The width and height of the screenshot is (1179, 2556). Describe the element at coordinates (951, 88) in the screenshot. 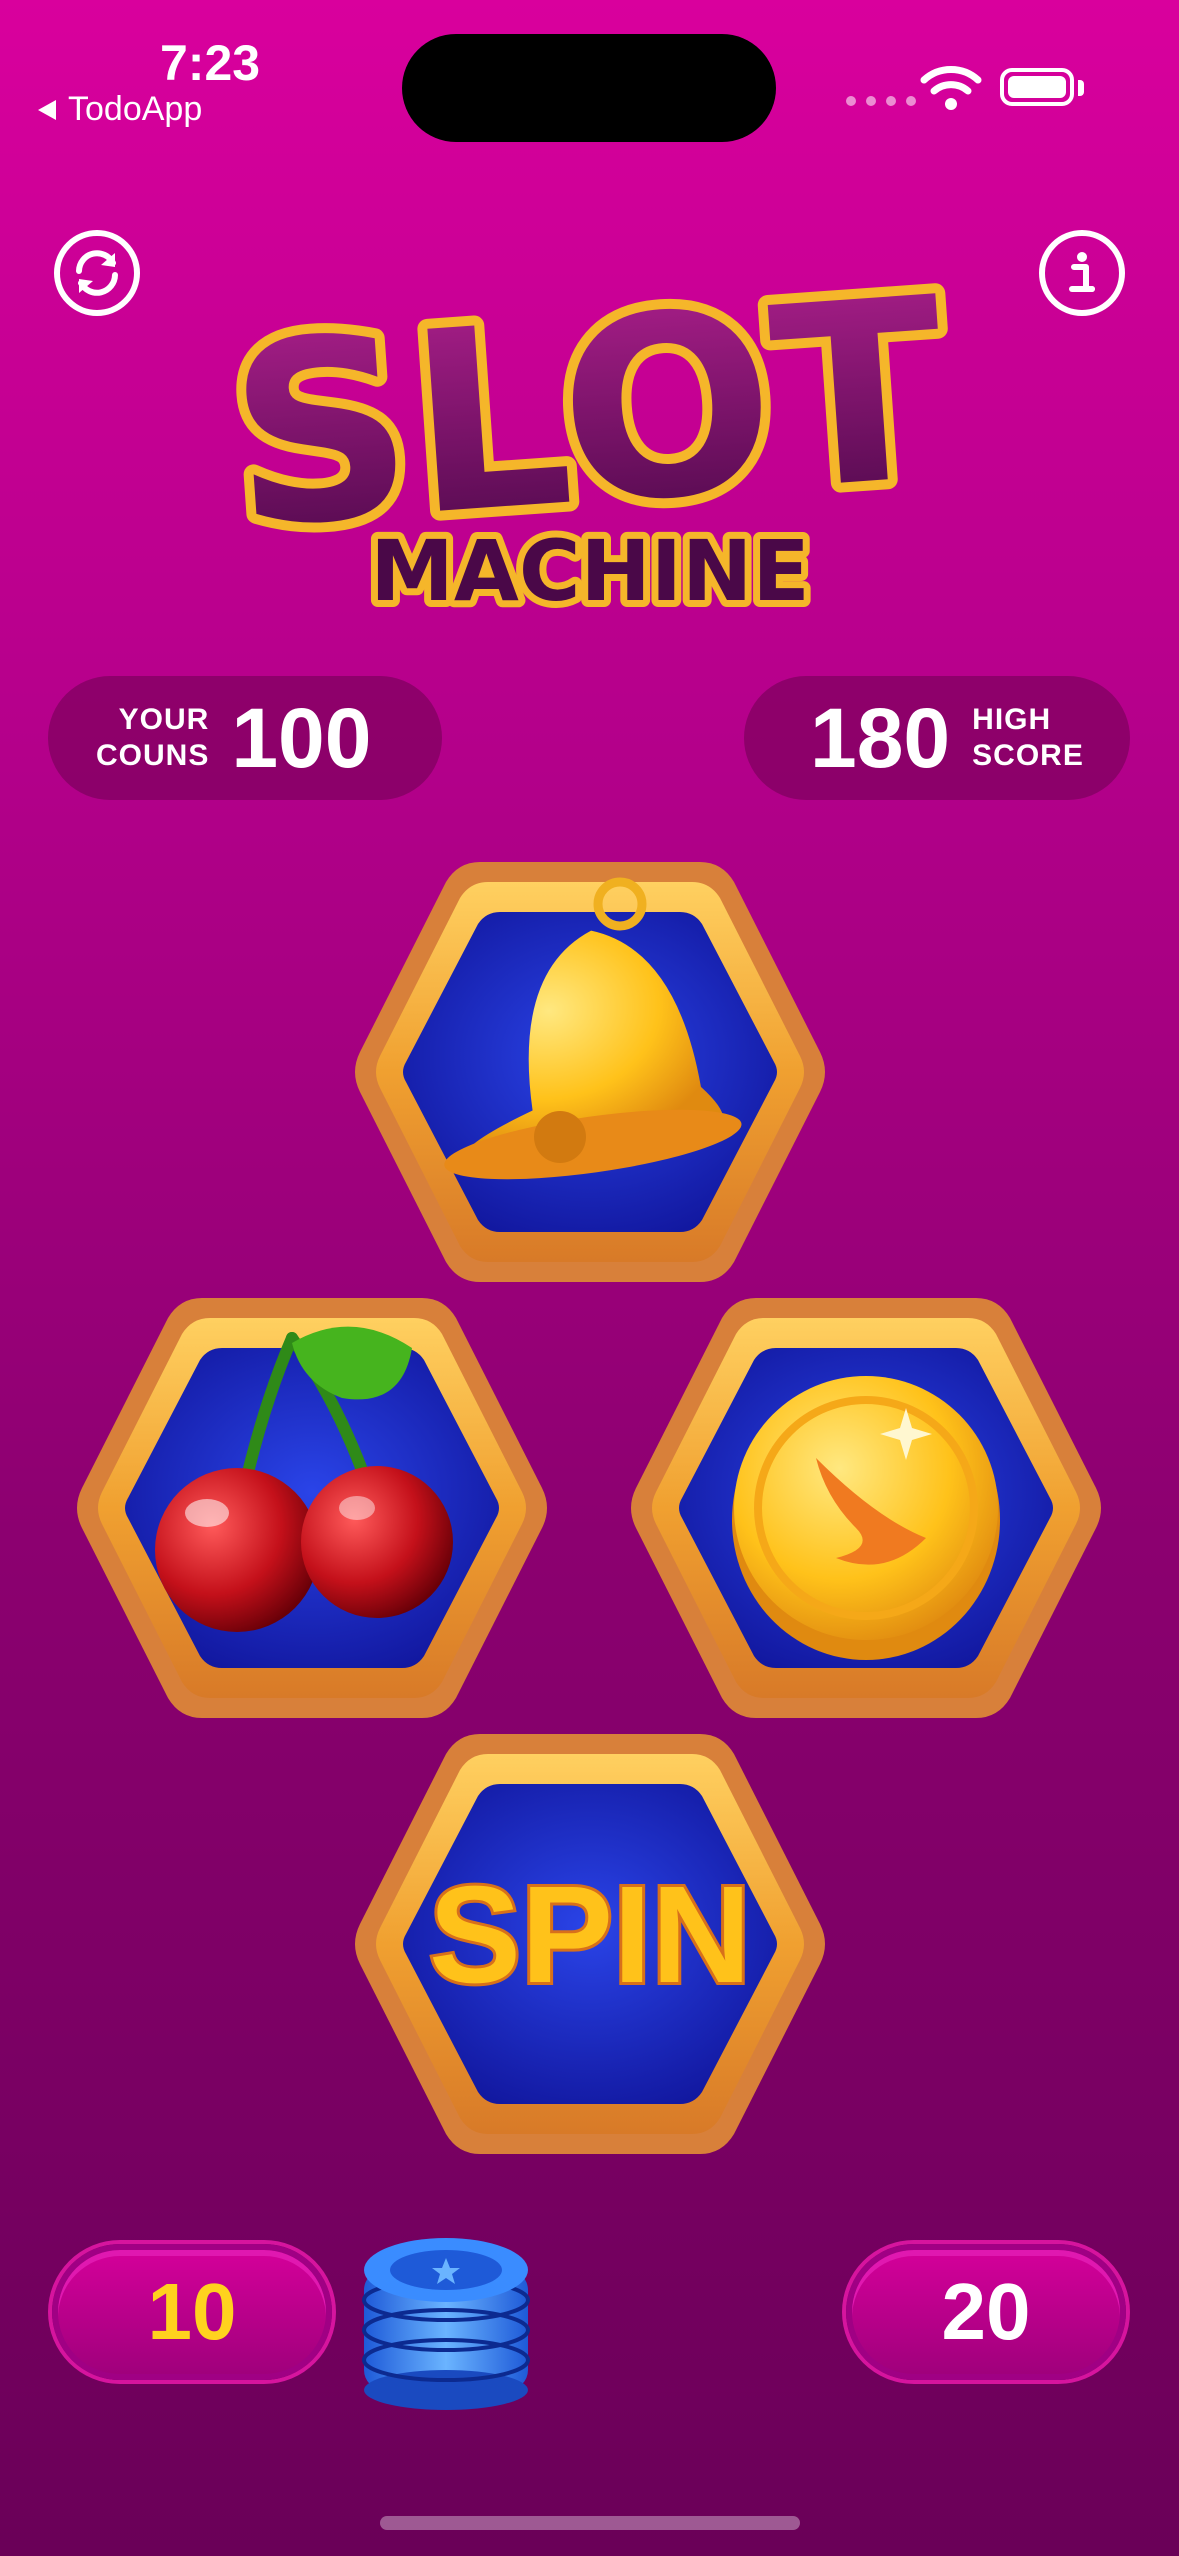

I see `wifi-icon` at that location.